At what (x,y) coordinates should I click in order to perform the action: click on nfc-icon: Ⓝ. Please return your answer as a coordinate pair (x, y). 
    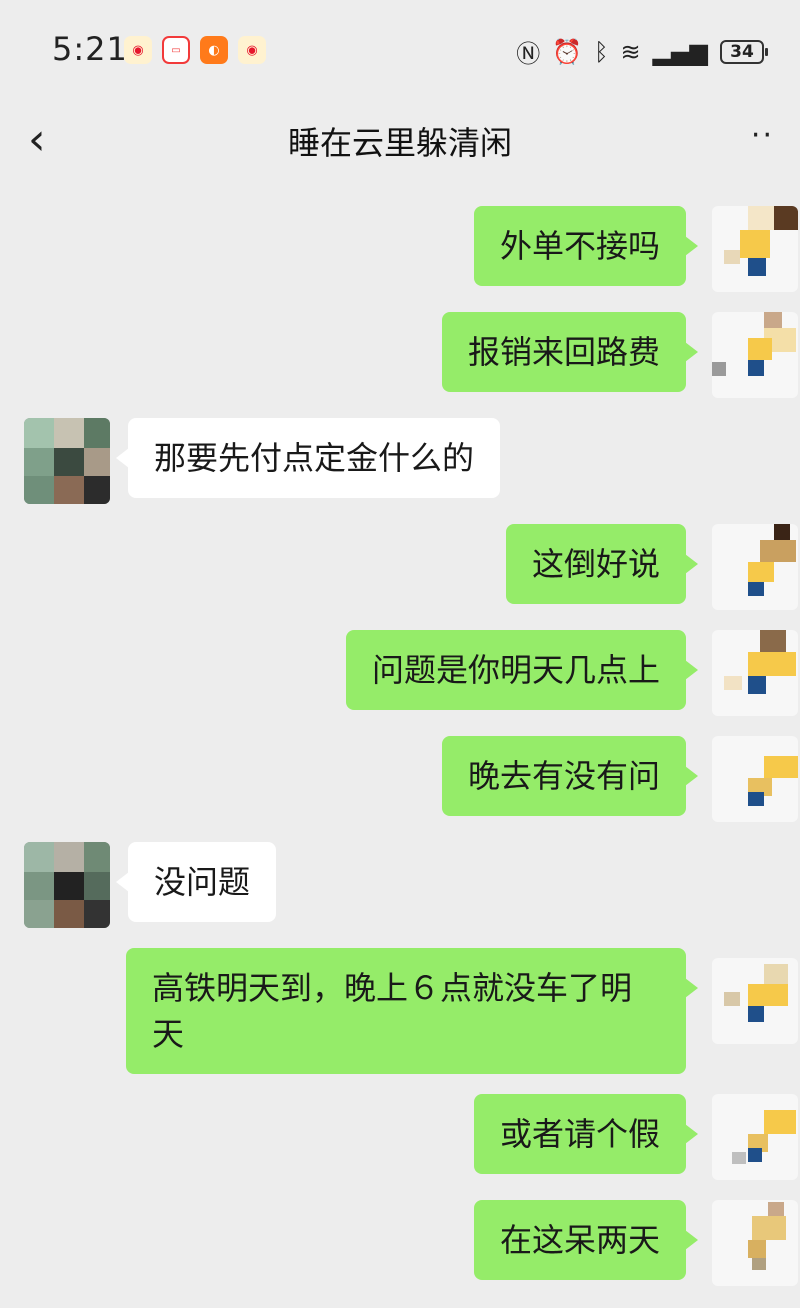
    Looking at the image, I should click on (528, 54).